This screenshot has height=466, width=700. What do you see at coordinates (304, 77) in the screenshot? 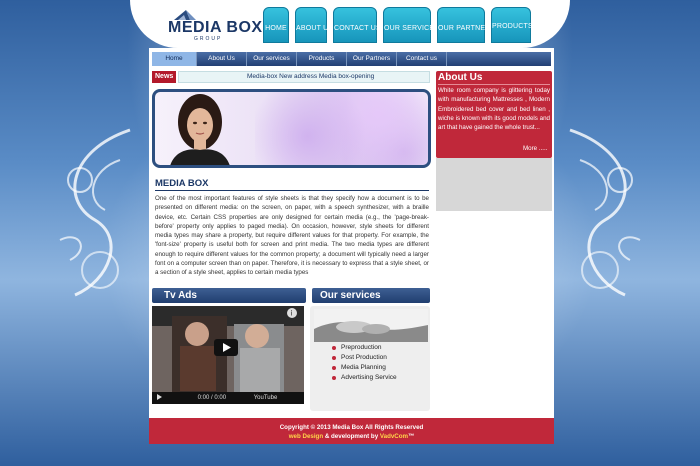
I see `news-ticker: Media-box New address Media box-opening` at bounding box center [304, 77].